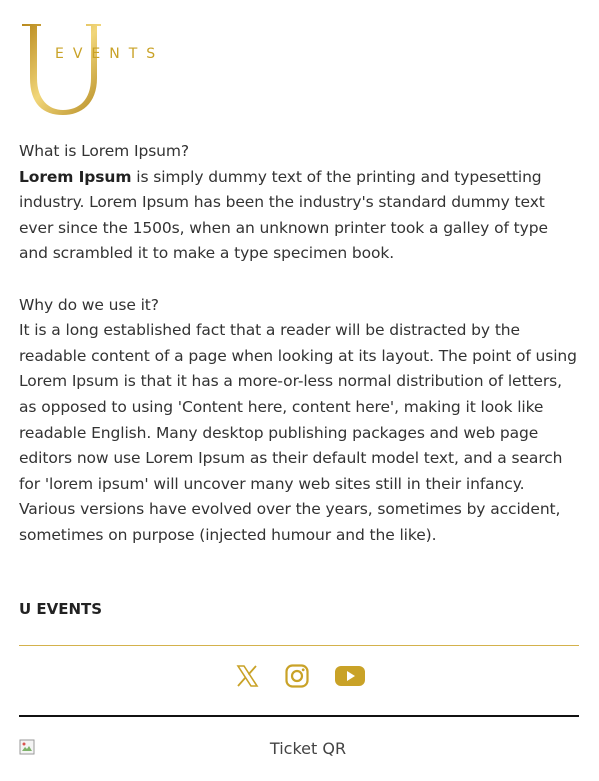 Image resolution: width=599 pixels, height=781 pixels. I want to click on section-heading: Why do we use it?, so click(89, 304).